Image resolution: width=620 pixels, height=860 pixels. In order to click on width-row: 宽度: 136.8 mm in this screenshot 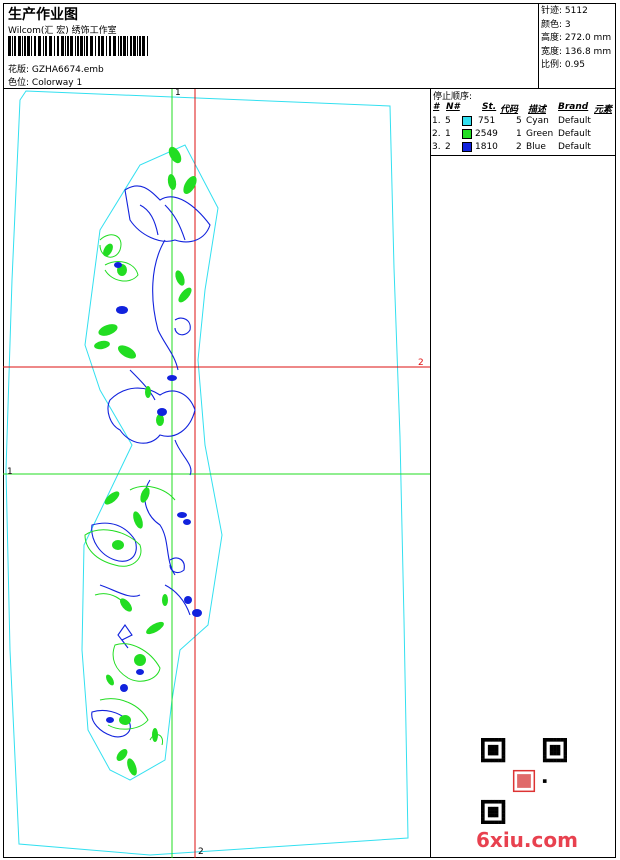, I will do `click(576, 51)`.